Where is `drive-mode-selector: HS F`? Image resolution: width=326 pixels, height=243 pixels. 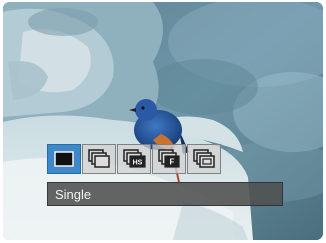 drive-mode-selector: HS F is located at coordinates (134, 159).